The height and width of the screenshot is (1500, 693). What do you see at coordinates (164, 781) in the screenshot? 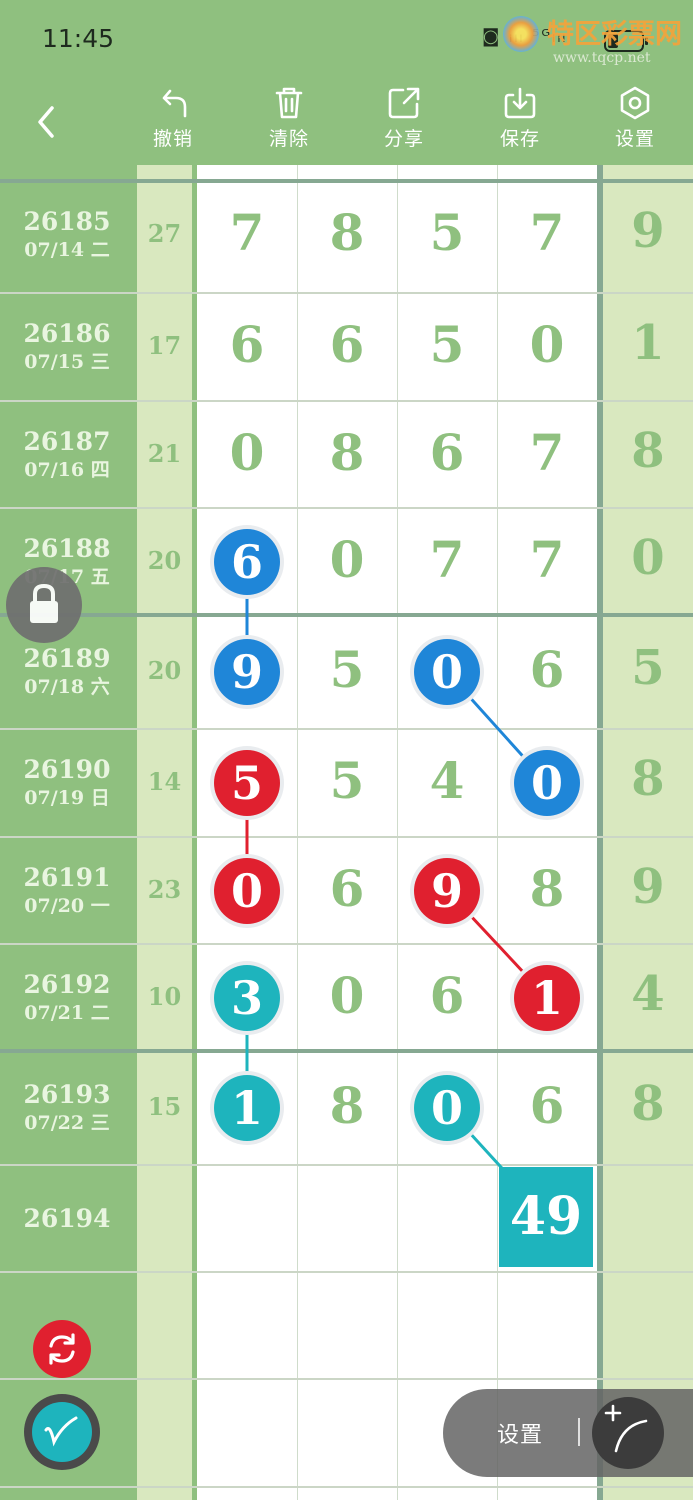
I see `sum-cell: 14` at bounding box center [164, 781].